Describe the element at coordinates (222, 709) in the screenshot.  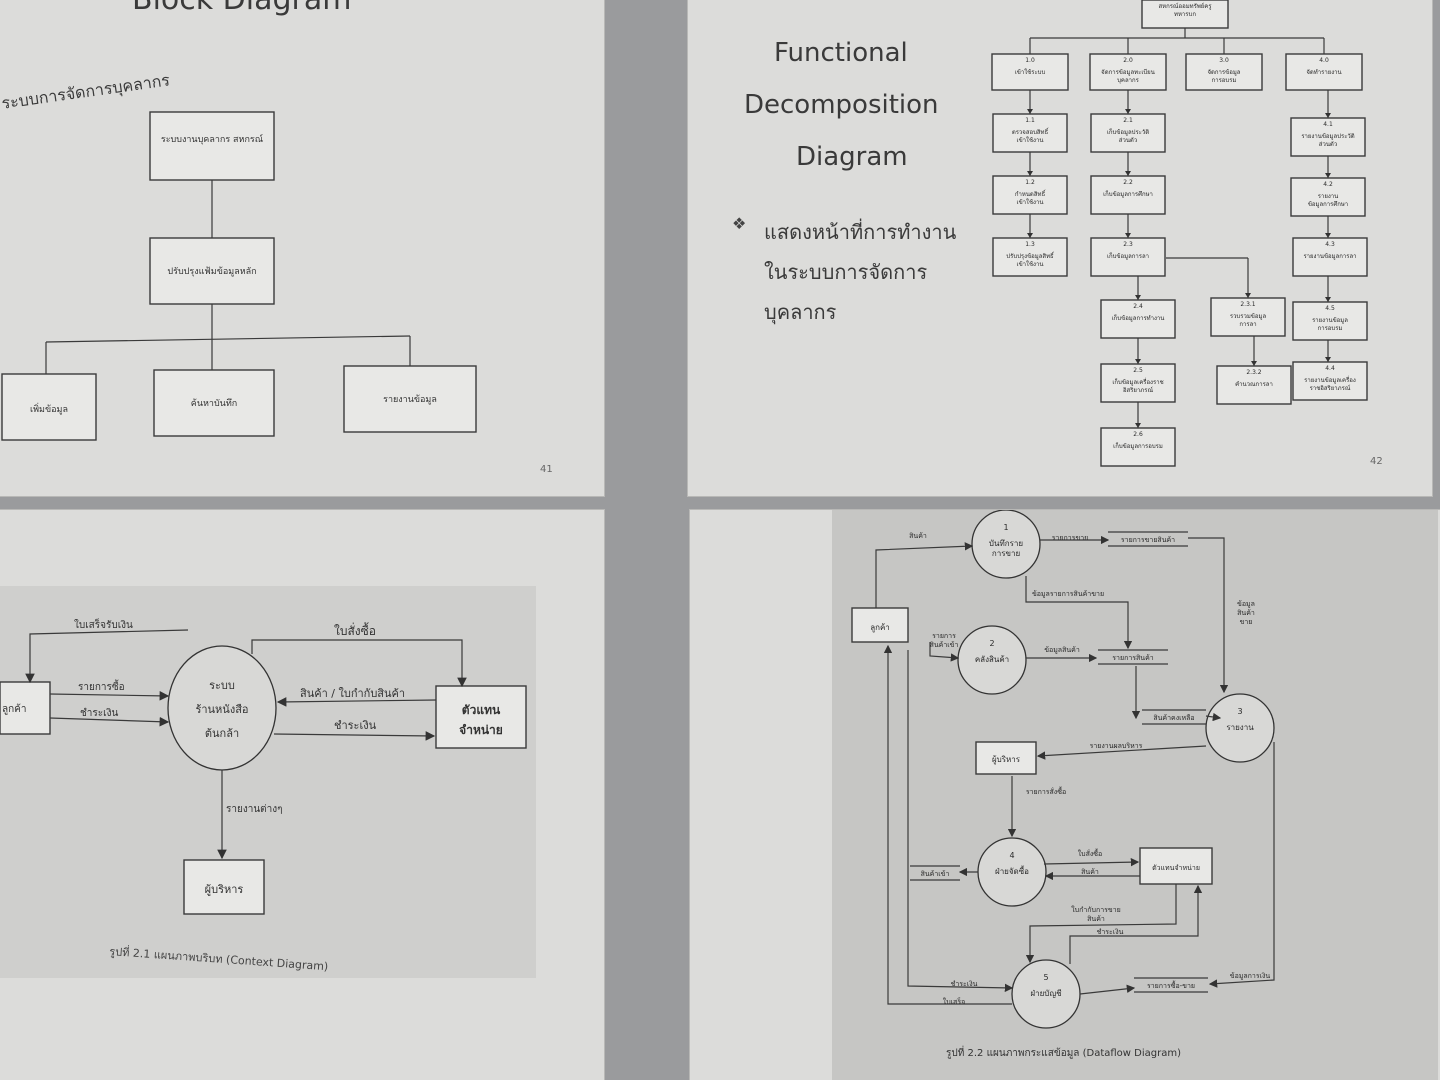
I see `context-process-label: ระบบ ร้านหนังสือ ต้นกล้า` at that location.